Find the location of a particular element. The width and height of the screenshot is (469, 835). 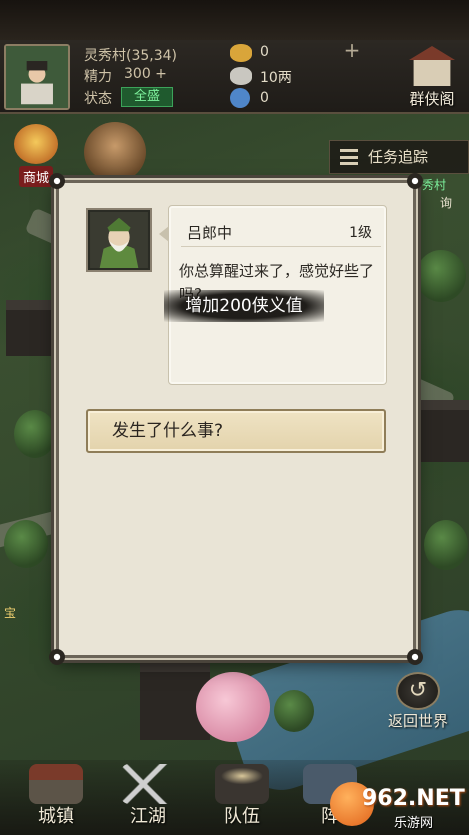

npc-portrait is located at coordinates (119, 240).